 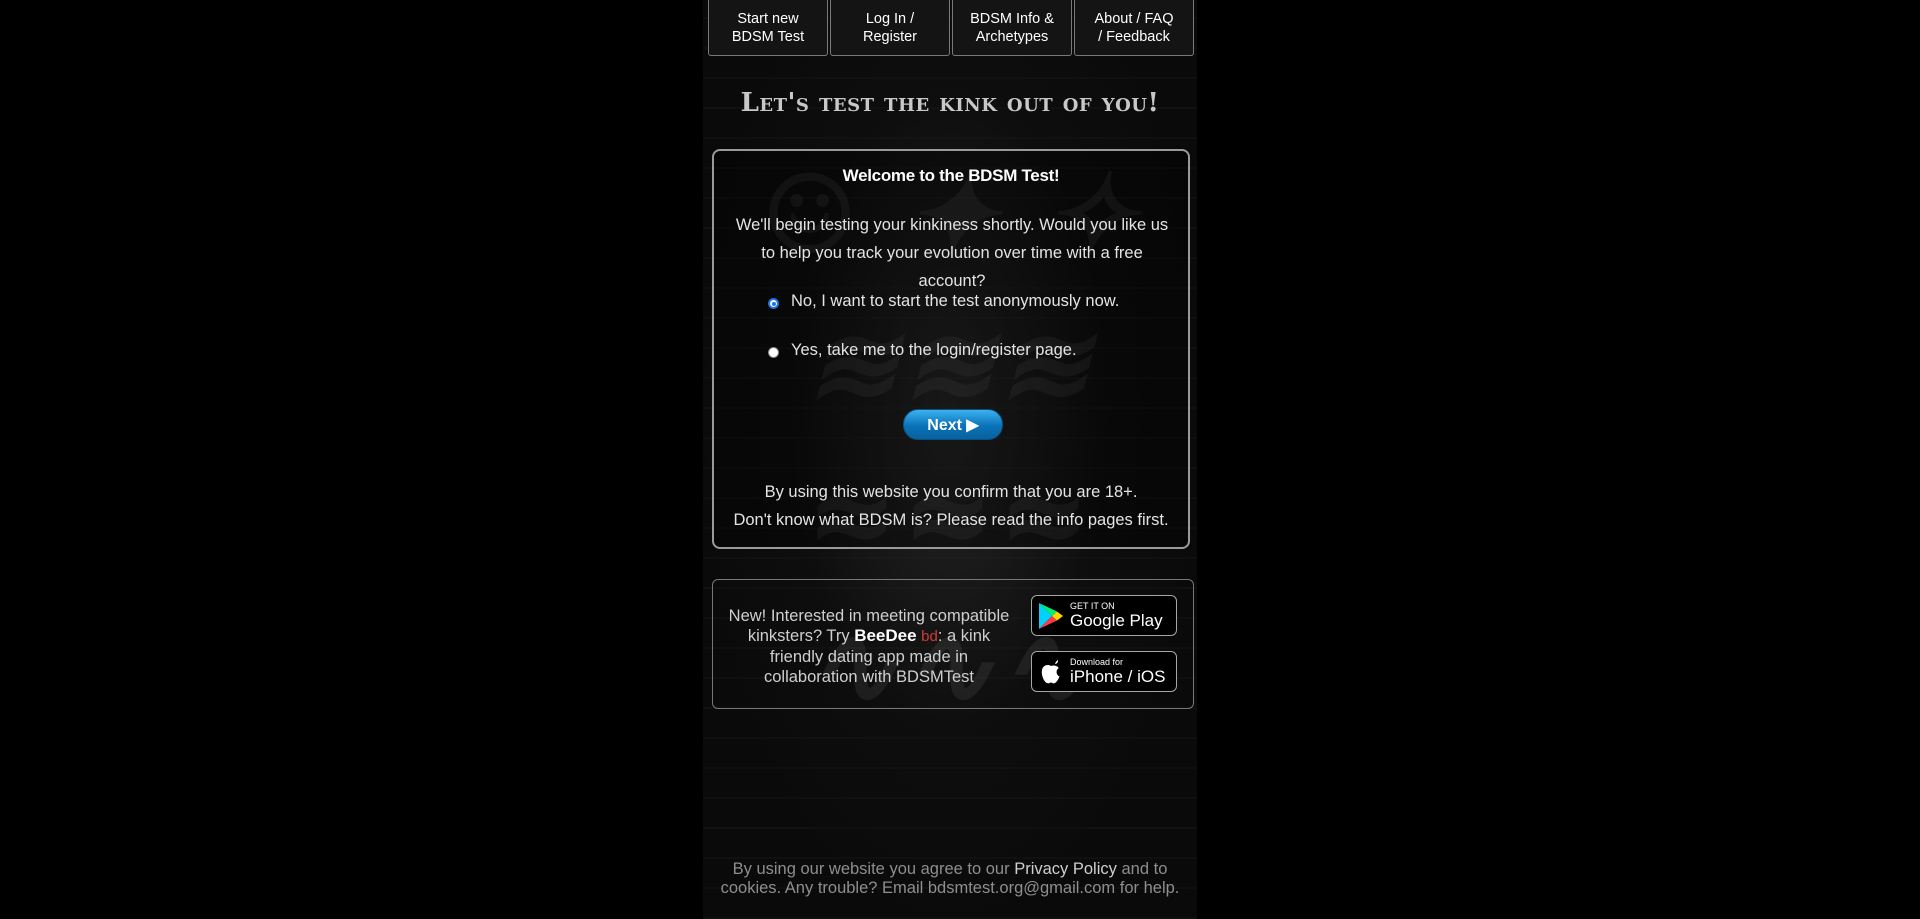 I want to click on nav-label-line1: BDSM Info &, so click(x=1012, y=18).